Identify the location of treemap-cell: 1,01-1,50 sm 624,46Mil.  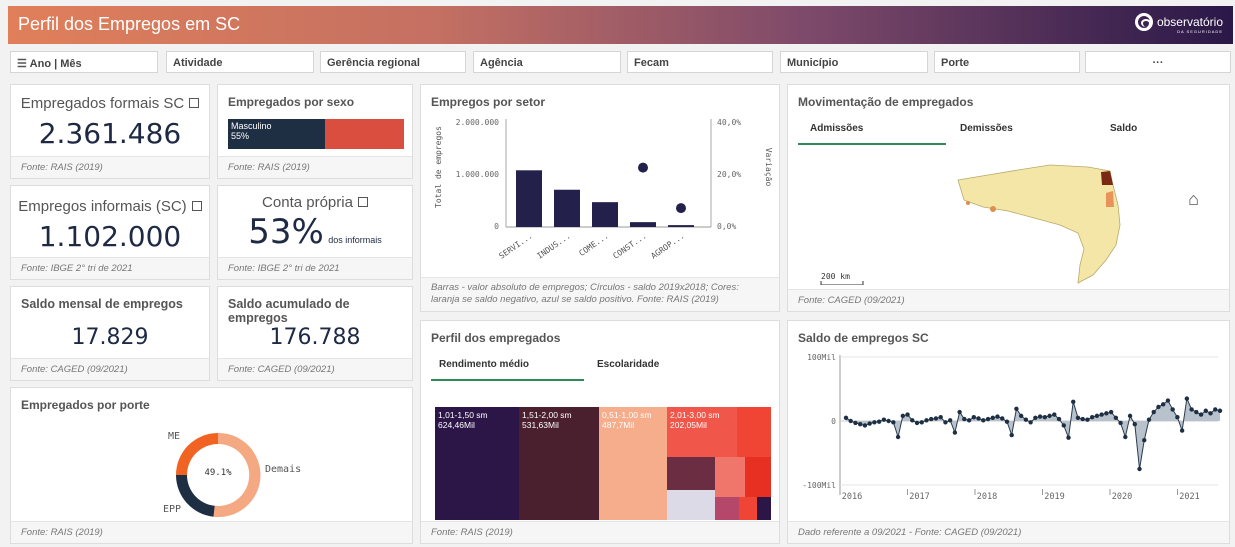
(477, 463).